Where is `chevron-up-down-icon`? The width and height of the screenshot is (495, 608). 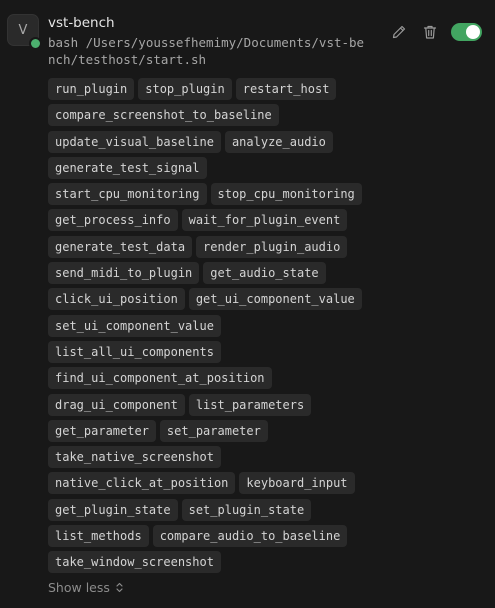
chevron-up-down-icon is located at coordinates (119, 587).